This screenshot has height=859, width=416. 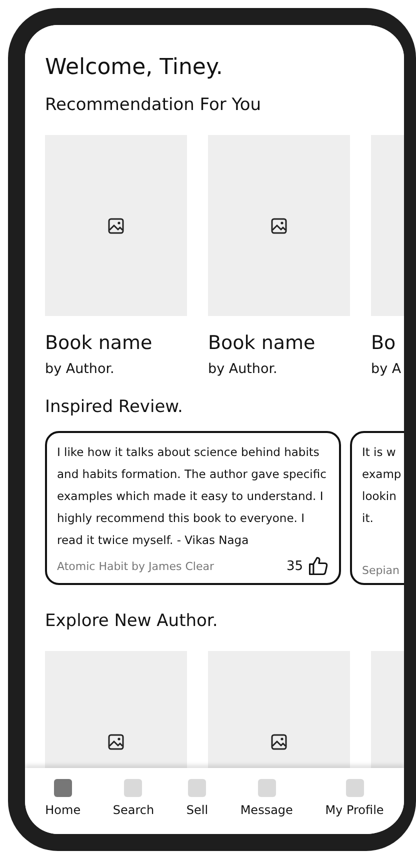 What do you see at coordinates (379, 452) in the screenshot?
I see `review-text-line: It is w` at bounding box center [379, 452].